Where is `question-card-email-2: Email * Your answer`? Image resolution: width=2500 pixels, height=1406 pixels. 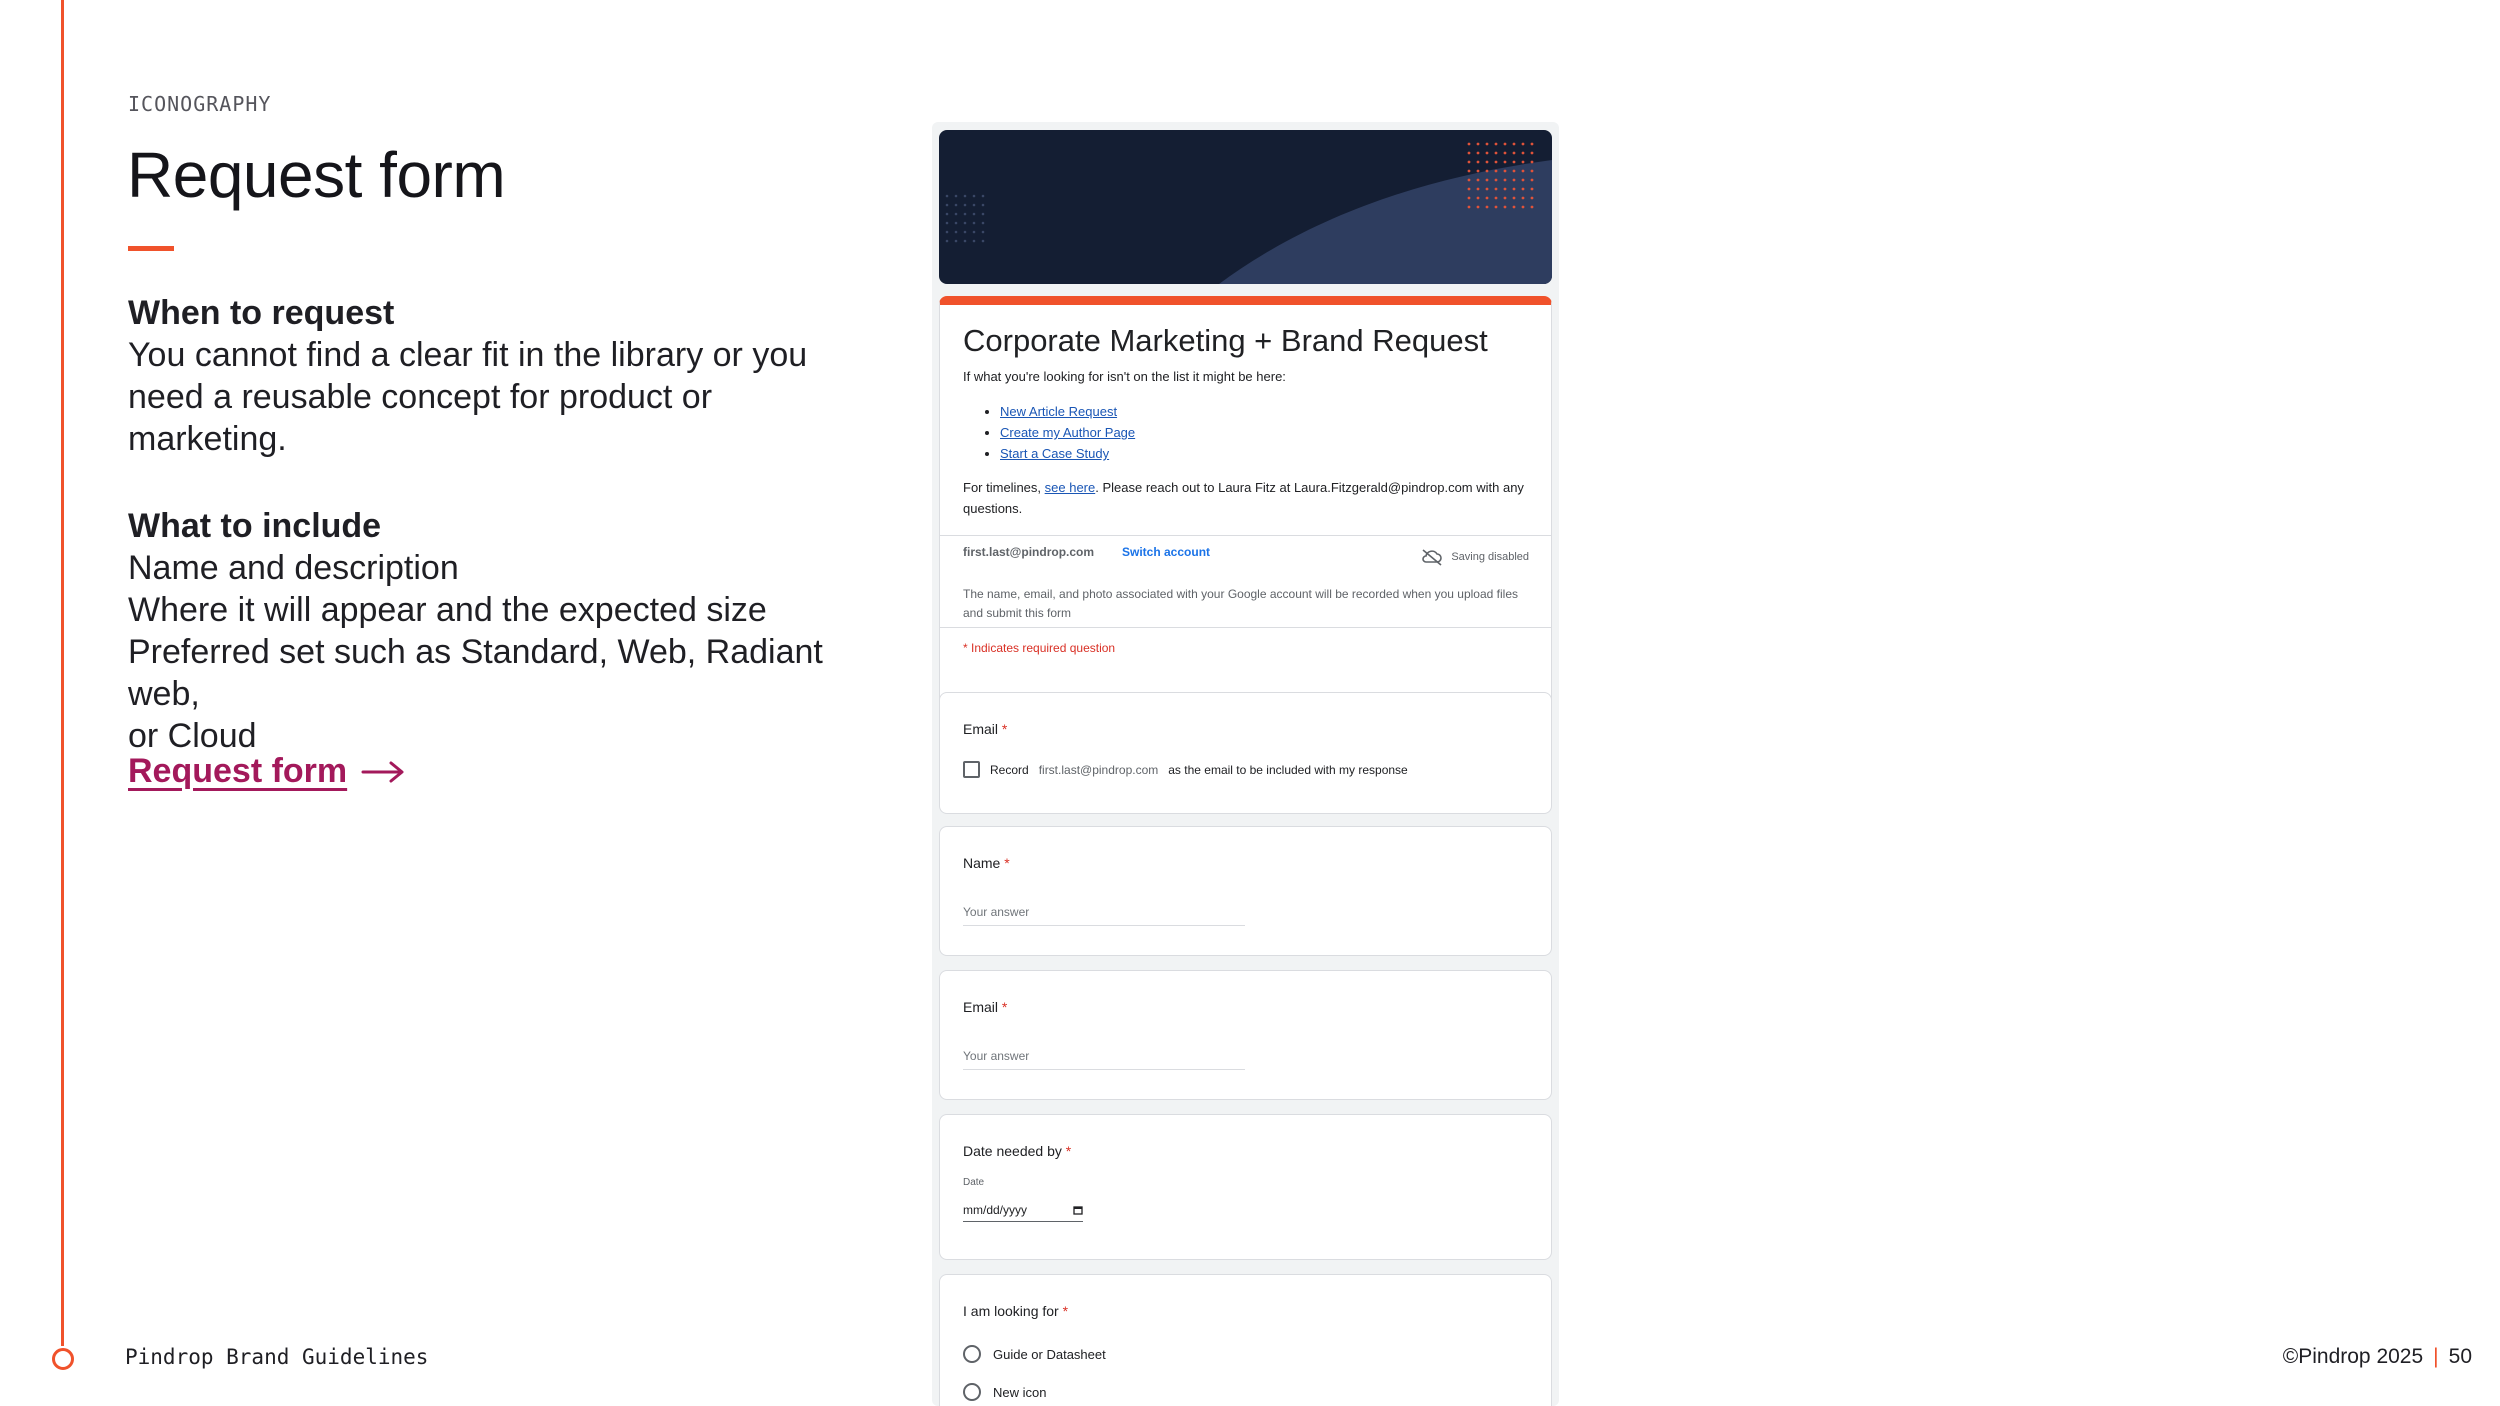
question-card-email-2: Email * Your answer is located at coordinates (1245, 1035).